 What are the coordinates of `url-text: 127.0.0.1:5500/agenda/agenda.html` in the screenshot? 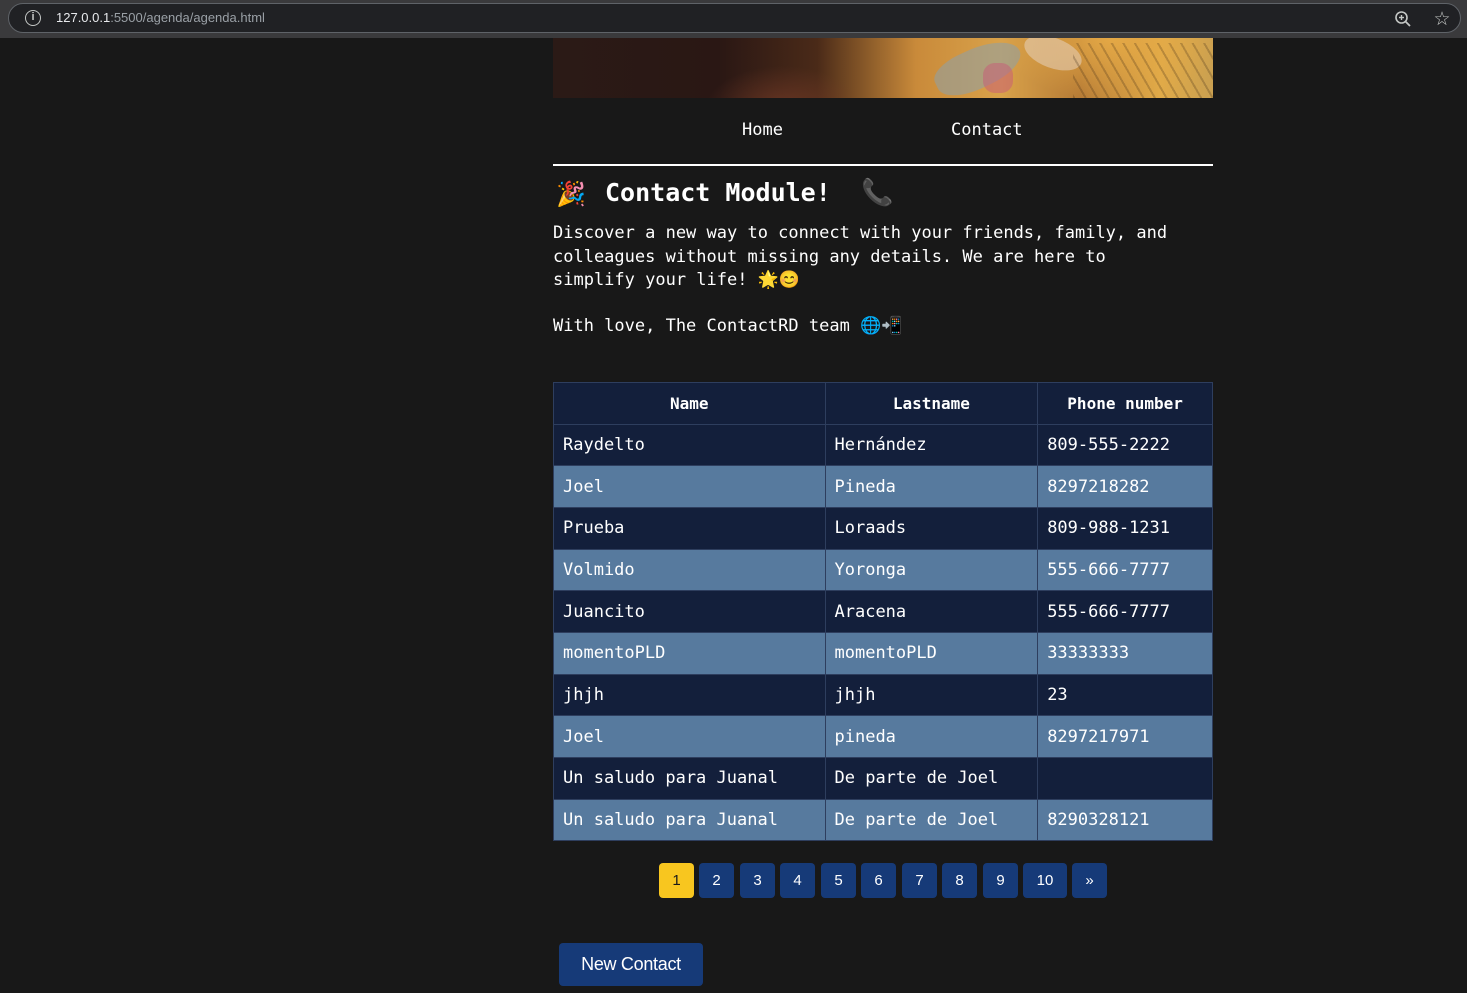 It's located at (160, 17).